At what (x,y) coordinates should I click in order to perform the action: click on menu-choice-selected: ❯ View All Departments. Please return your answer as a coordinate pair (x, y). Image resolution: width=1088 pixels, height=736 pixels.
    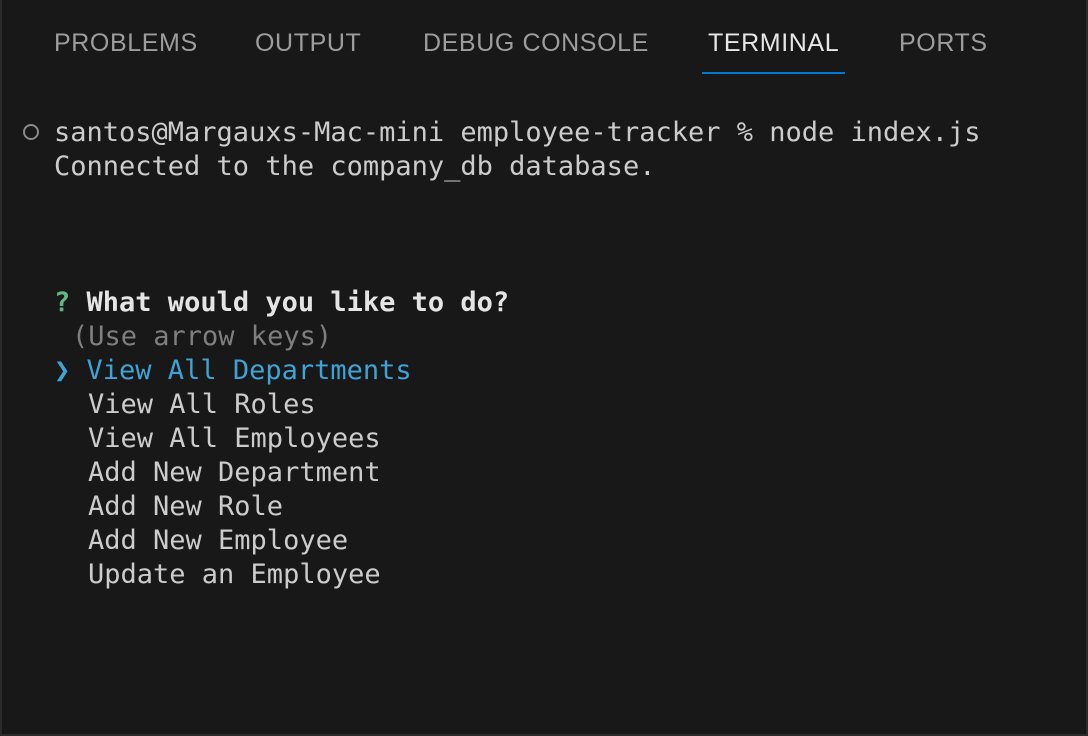
    Looking at the image, I should click on (233, 371).